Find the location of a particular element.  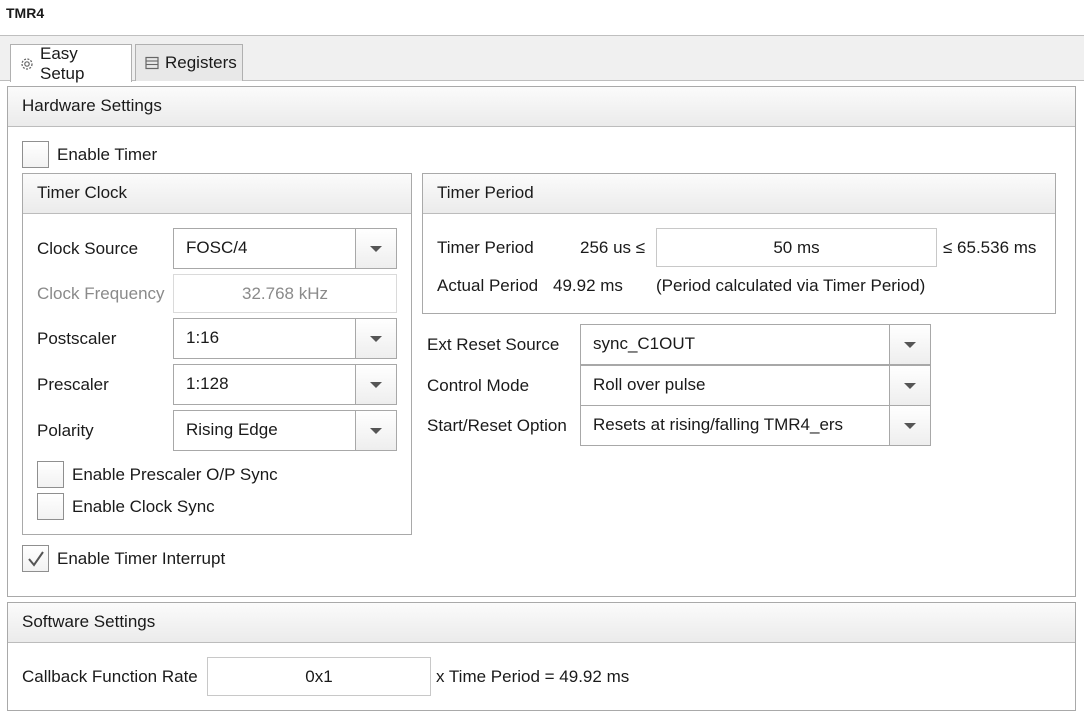

hardware-settings-header: Hardware Settings is located at coordinates (541, 107).